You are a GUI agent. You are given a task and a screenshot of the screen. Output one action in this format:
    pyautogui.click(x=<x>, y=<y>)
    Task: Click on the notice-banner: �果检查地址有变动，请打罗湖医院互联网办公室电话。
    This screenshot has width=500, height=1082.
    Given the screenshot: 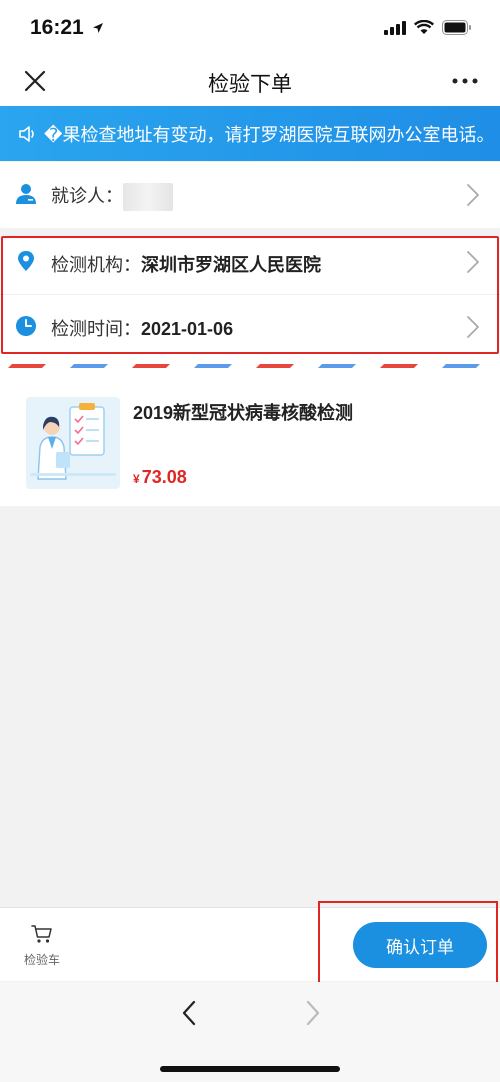 What is the action you would take?
    pyautogui.click(x=250, y=133)
    